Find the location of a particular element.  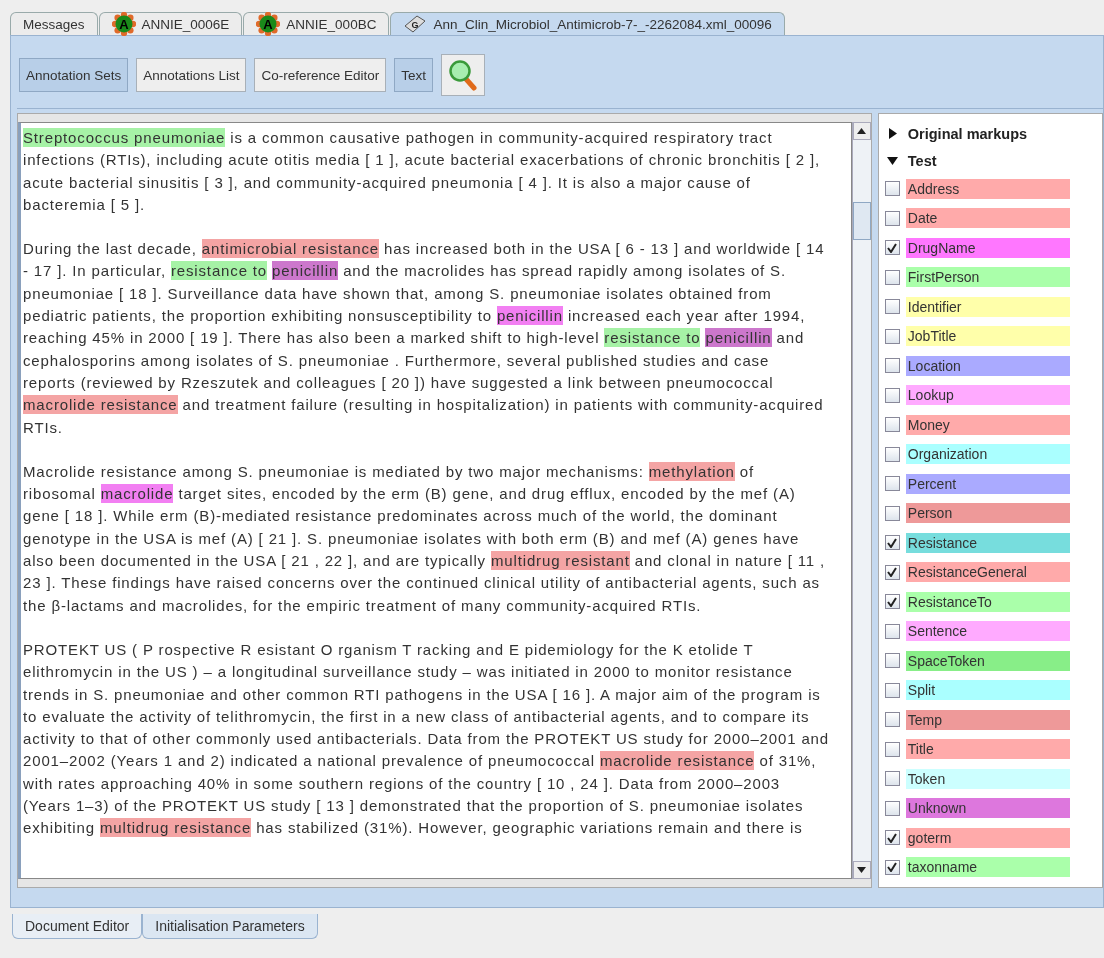

annotation-type-label: Percent is located at coordinates (987, 483).